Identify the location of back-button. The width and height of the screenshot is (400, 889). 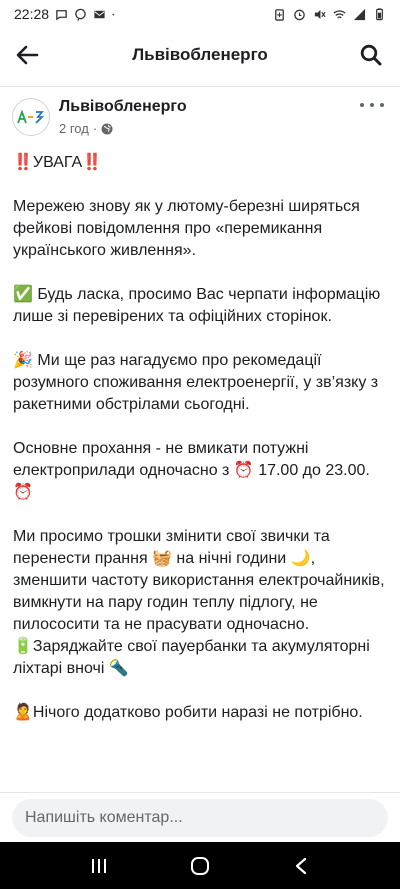
(27, 55).